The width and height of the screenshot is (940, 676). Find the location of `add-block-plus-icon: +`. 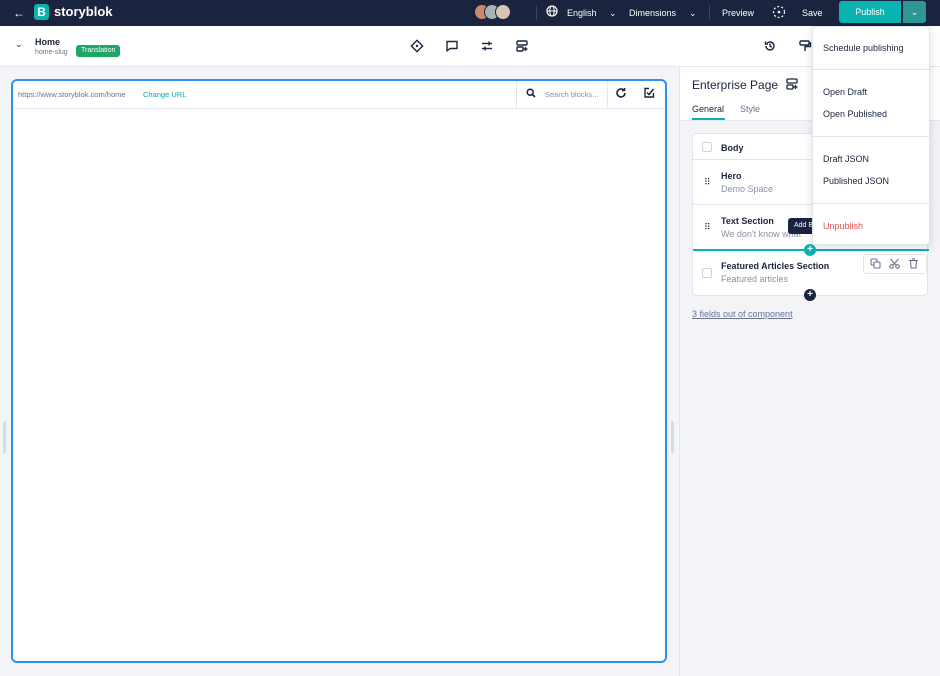

add-block-plus-icon: + is located at coordinates (810, 295).